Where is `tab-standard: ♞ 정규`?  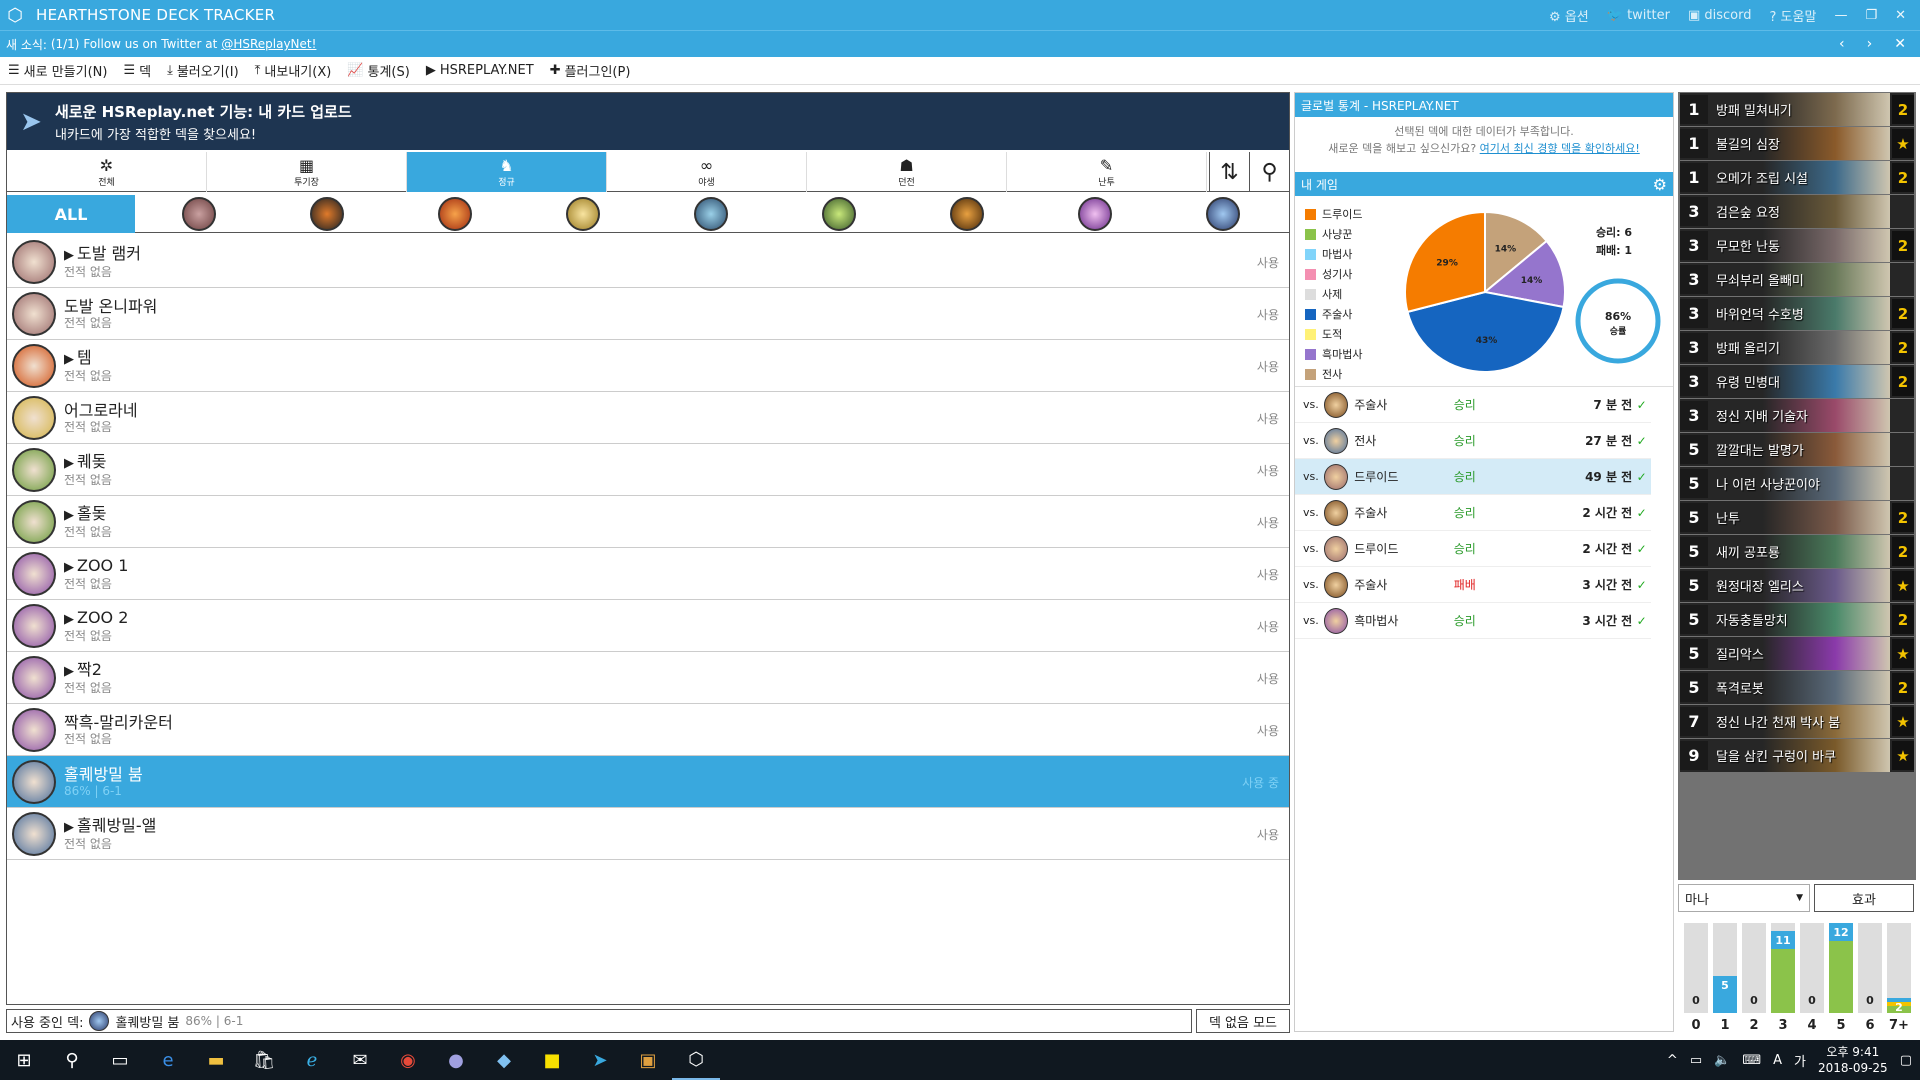
tab-standard: ♞ 정규 is located at coordinates (507, 172).